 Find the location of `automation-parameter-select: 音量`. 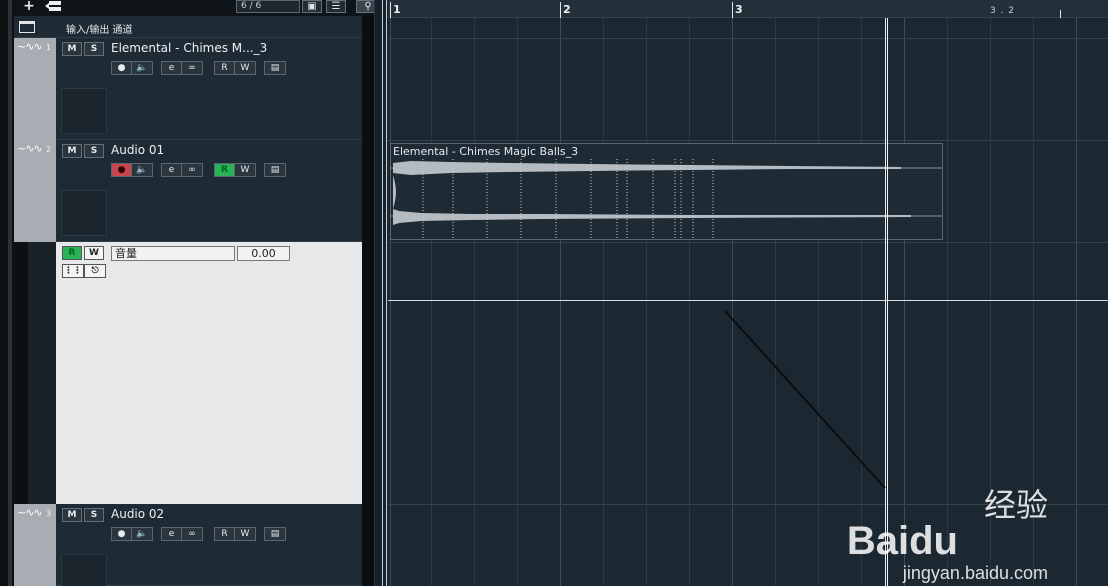

automation-parameter-select: 音量 is located at coordinates (173, 253).